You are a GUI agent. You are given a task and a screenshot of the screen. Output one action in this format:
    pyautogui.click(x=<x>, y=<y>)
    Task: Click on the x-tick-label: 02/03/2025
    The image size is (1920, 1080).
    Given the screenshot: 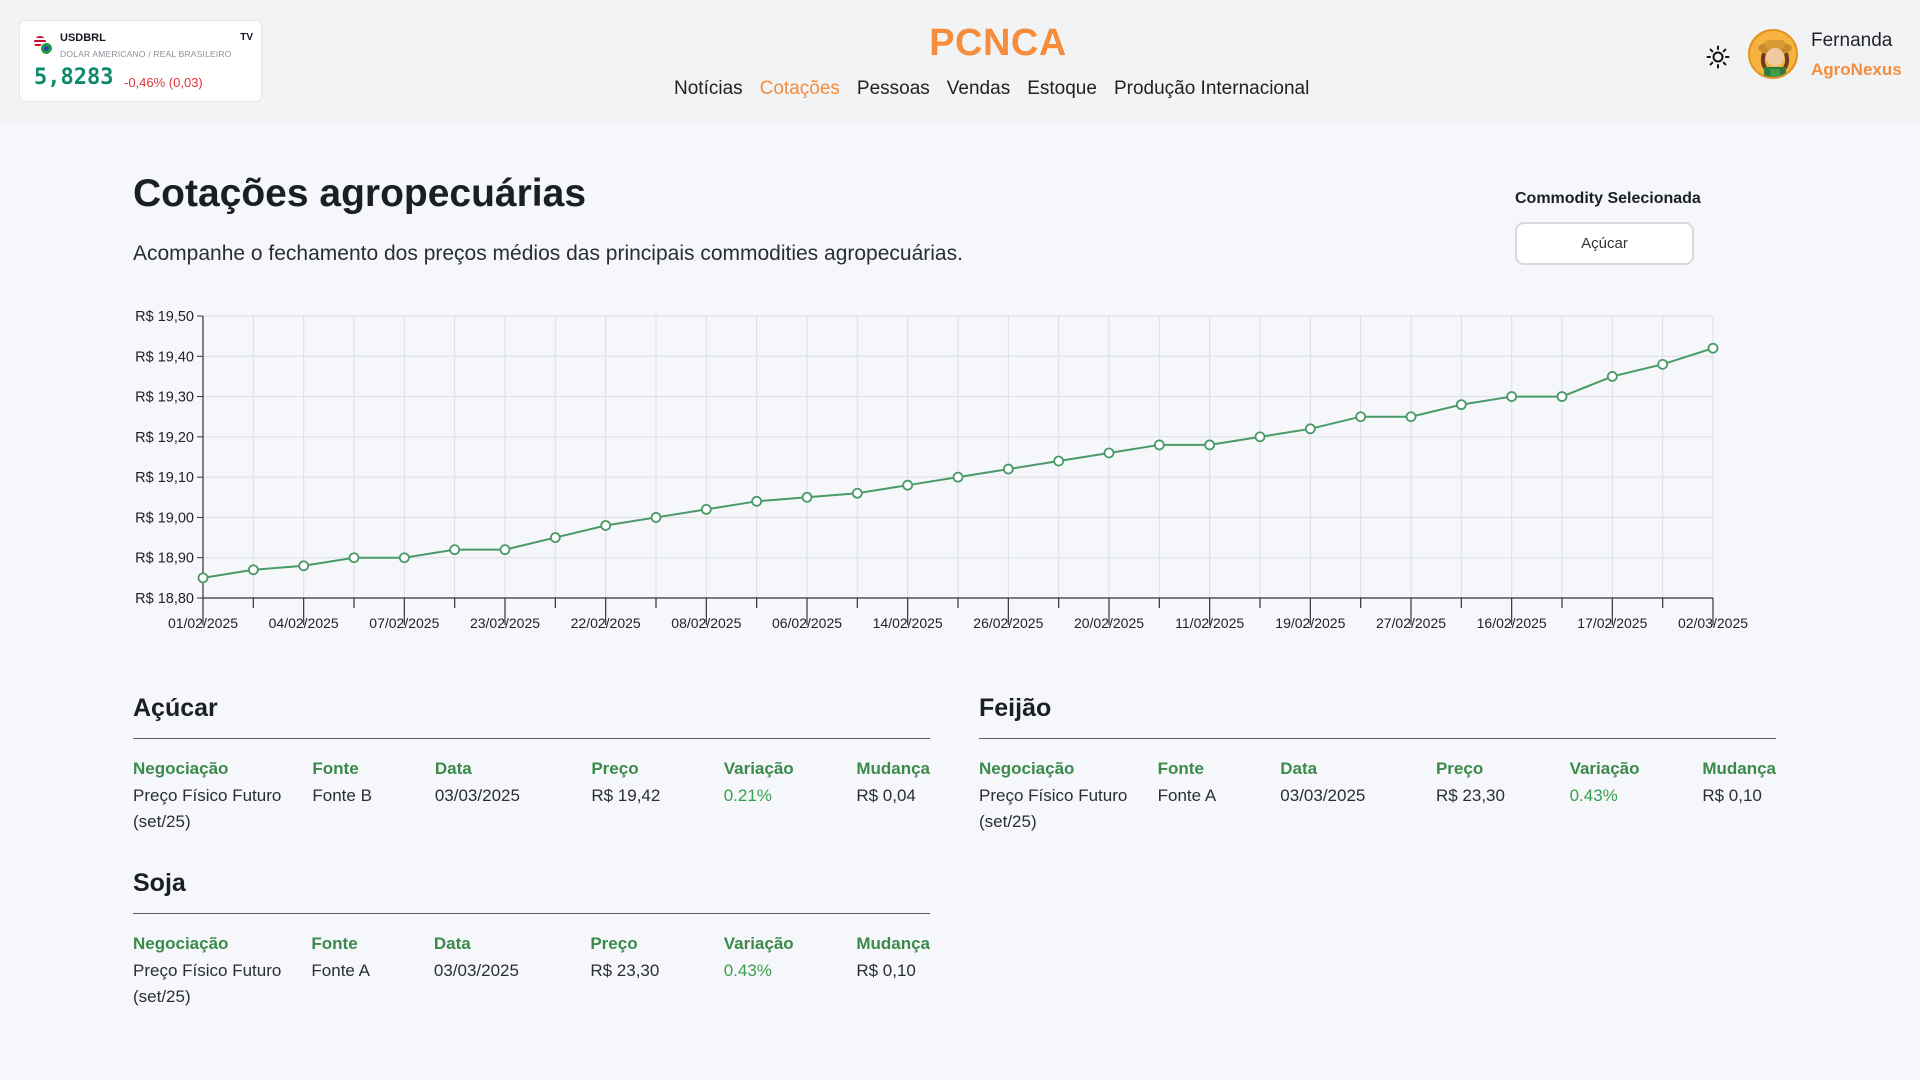 What is the action you would take?
    pyautogui.click(x=1713, y=623)
    